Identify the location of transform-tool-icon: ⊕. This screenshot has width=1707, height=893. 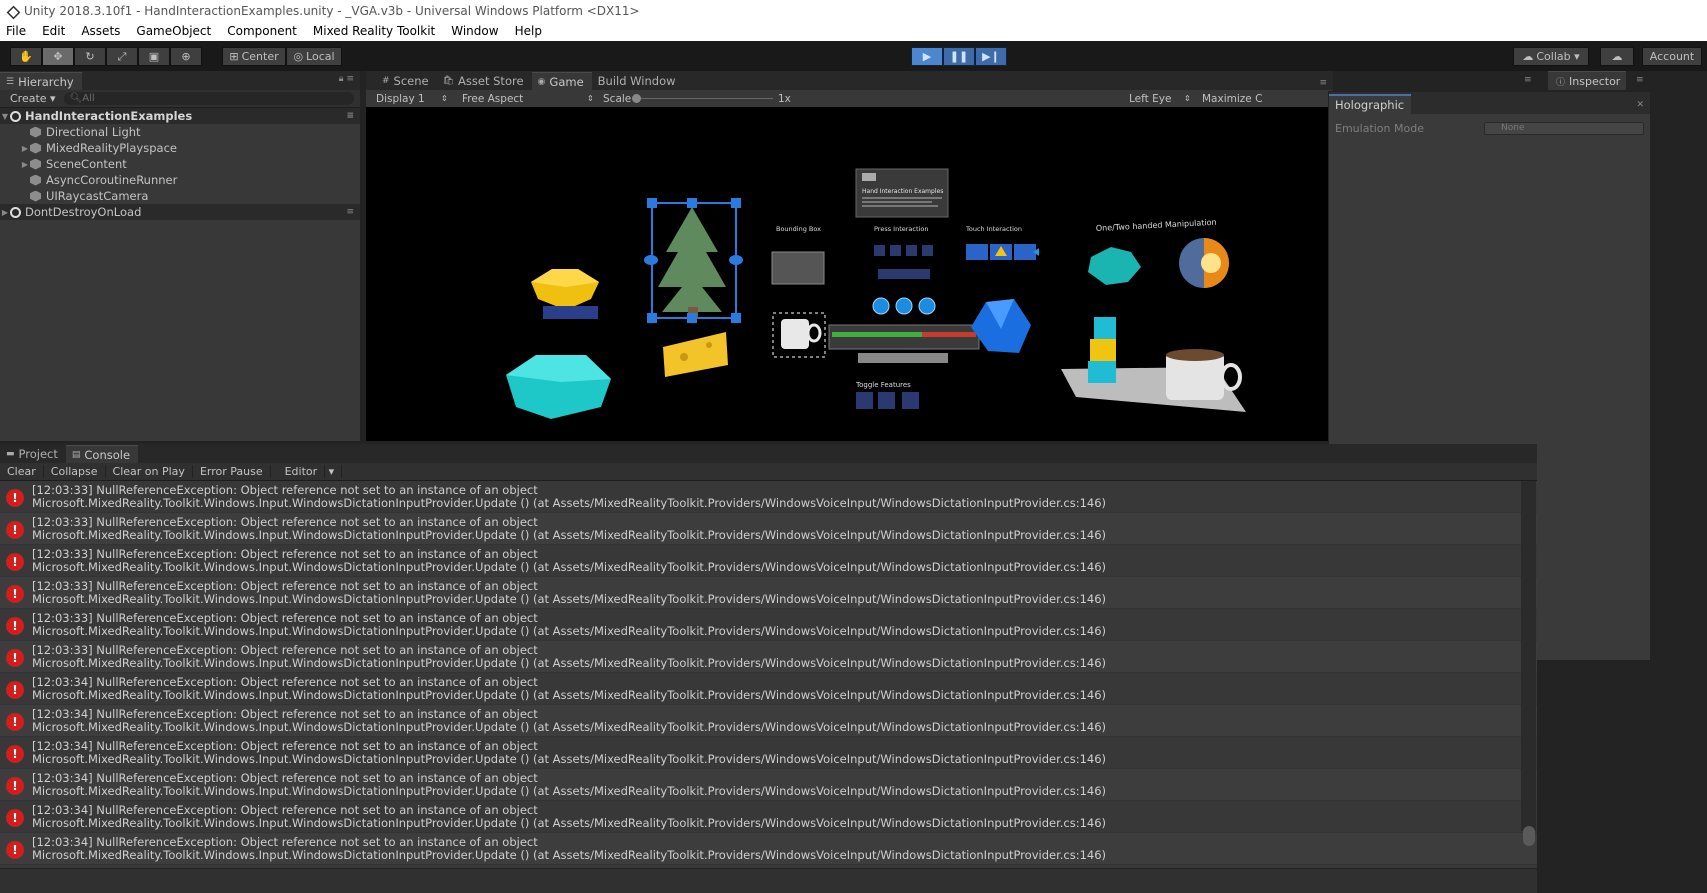
(186, 56).